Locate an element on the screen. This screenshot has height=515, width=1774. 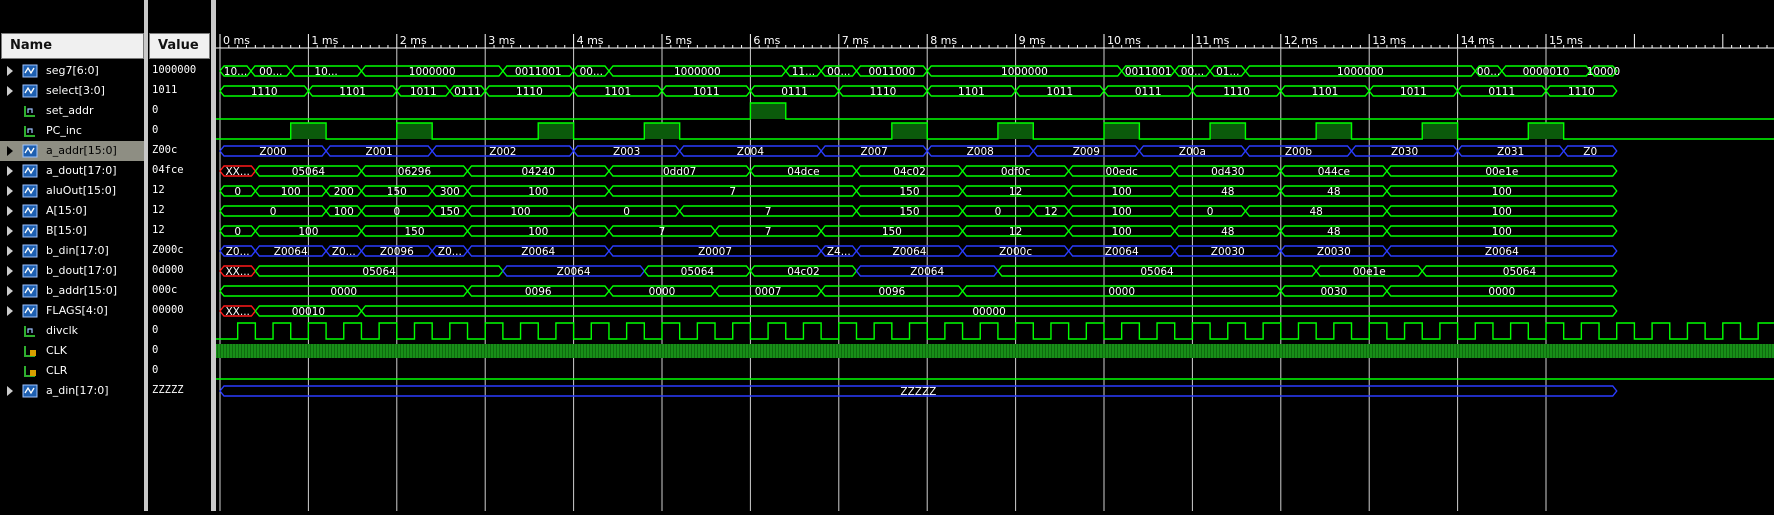
signal-name-row: aluOut[15:0] is located at coordinates (72, 191).